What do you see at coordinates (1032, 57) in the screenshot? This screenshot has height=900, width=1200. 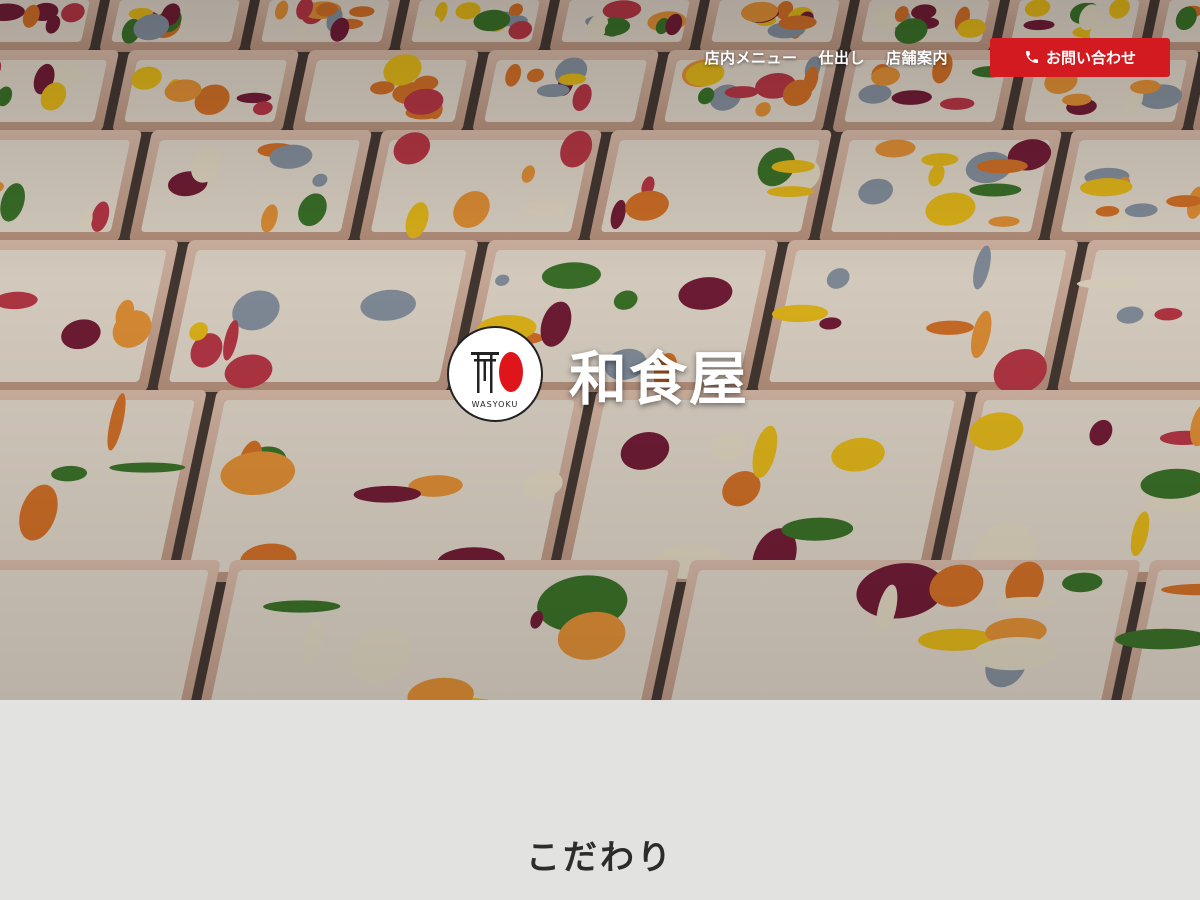 I see `phone-icon` at bounding box center [1032, 57].